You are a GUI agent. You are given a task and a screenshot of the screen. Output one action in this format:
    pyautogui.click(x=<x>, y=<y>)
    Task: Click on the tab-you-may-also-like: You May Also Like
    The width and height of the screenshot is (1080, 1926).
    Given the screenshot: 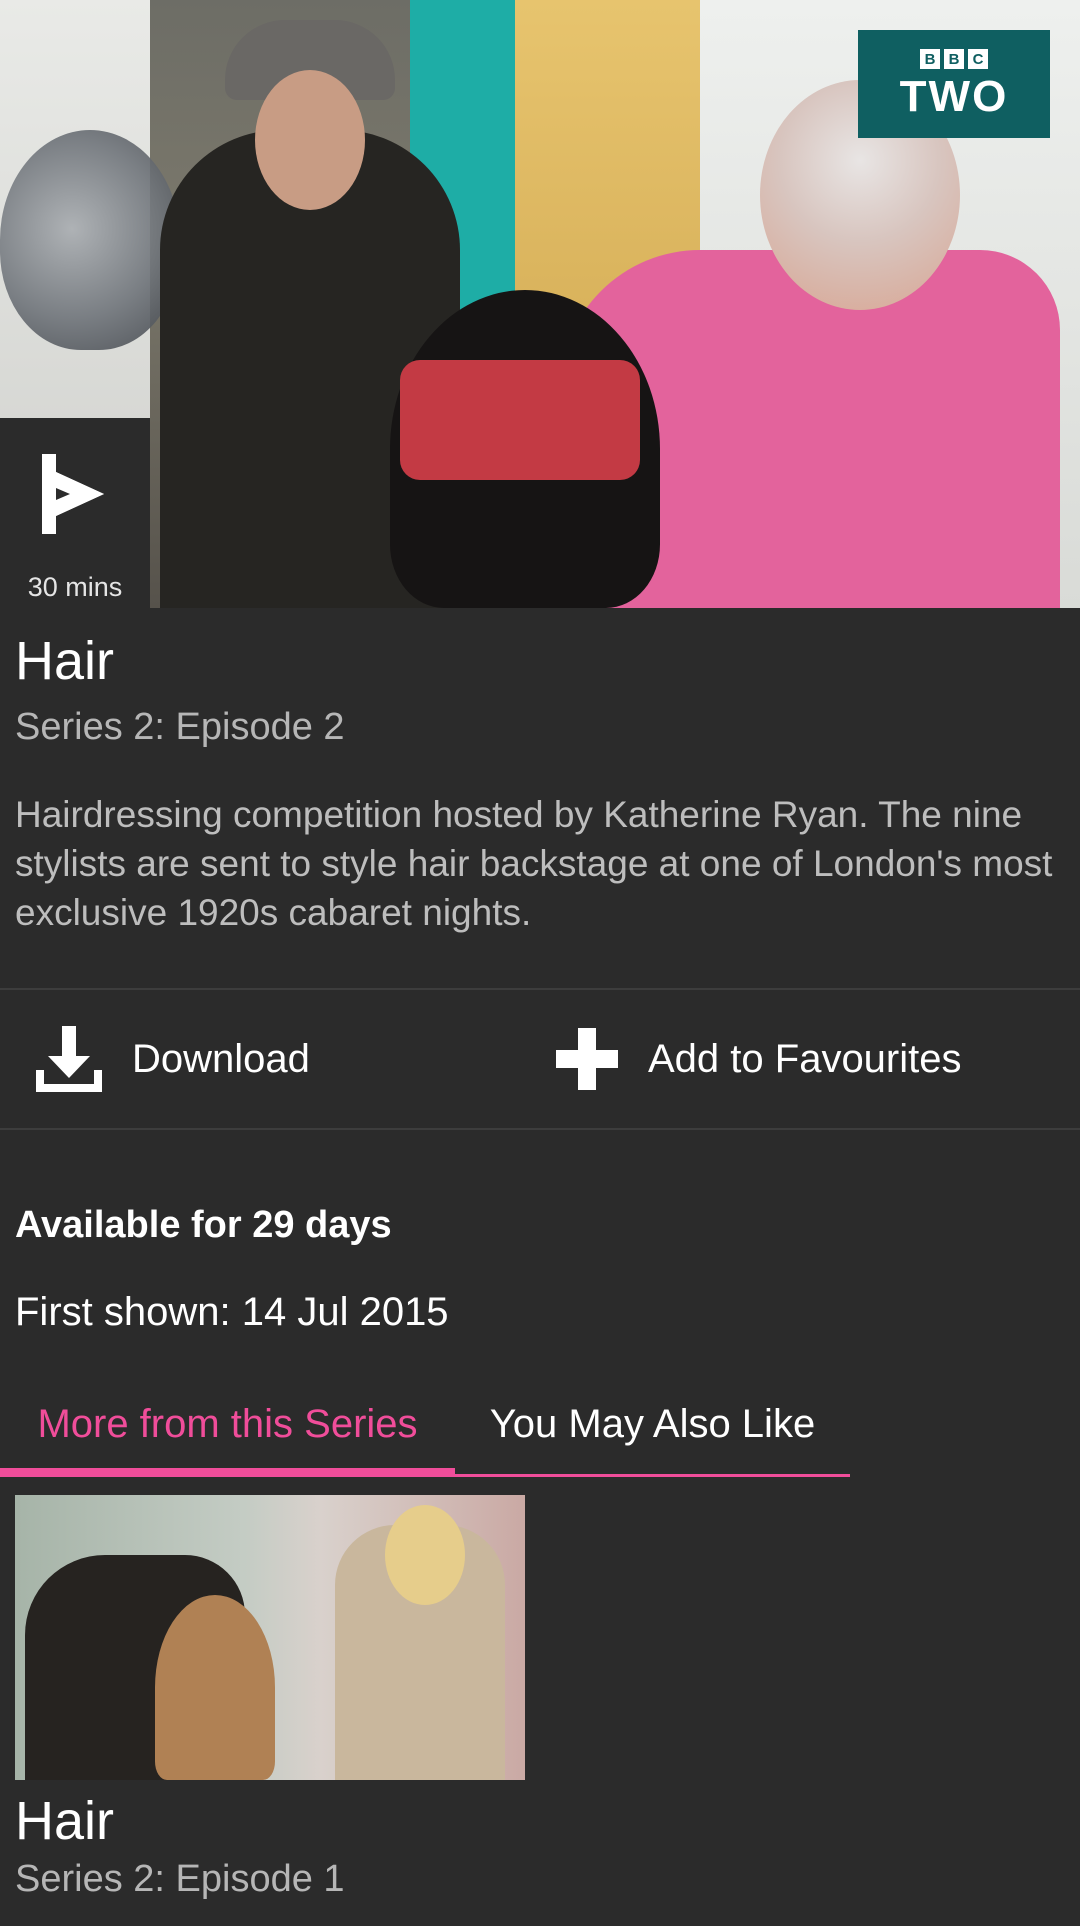 What is the action you would take?
    pyautogui.click(x=652, y=1424)
    